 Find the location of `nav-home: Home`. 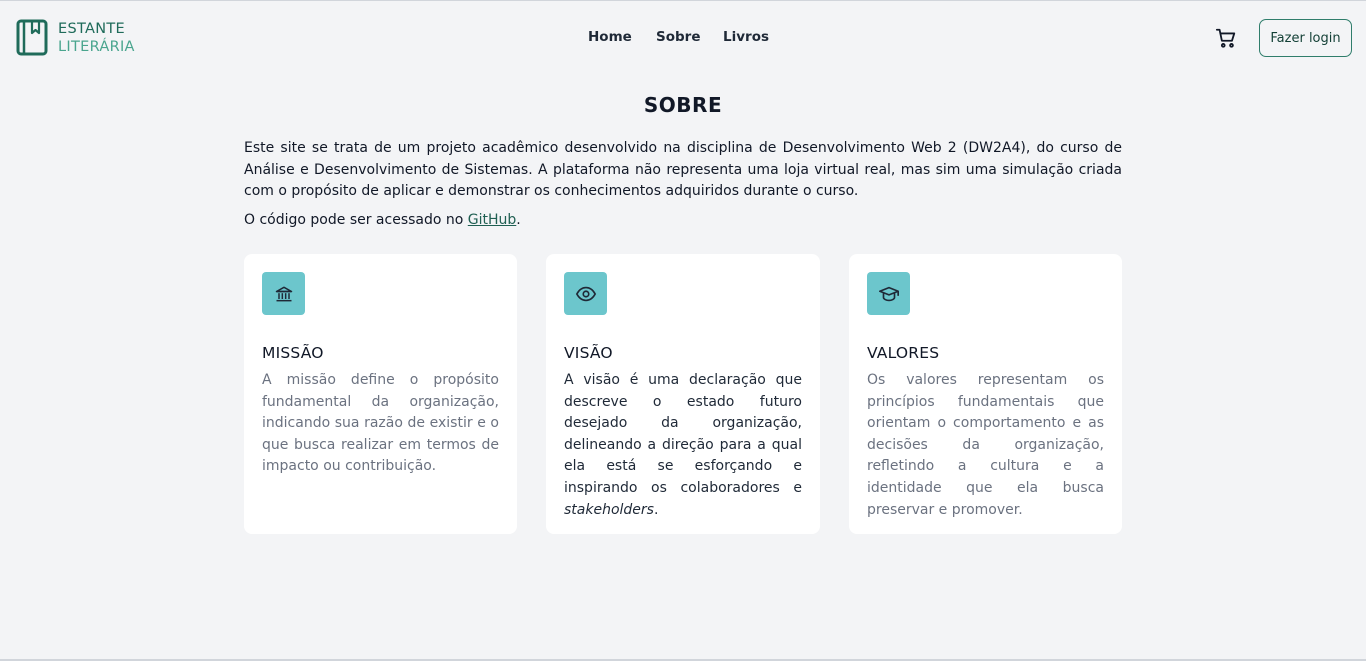

nav-home: Home is located at coordinates (622, 37).